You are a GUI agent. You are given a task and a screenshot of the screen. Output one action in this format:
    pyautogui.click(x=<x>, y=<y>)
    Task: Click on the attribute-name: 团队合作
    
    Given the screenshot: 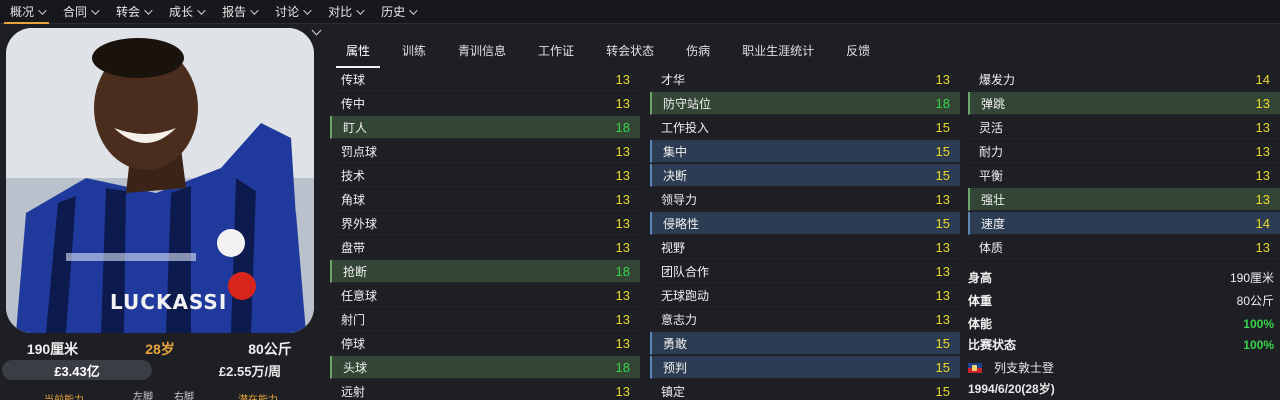 What is the action you would take?
    pyautogui.click(x=685, y=271)
    